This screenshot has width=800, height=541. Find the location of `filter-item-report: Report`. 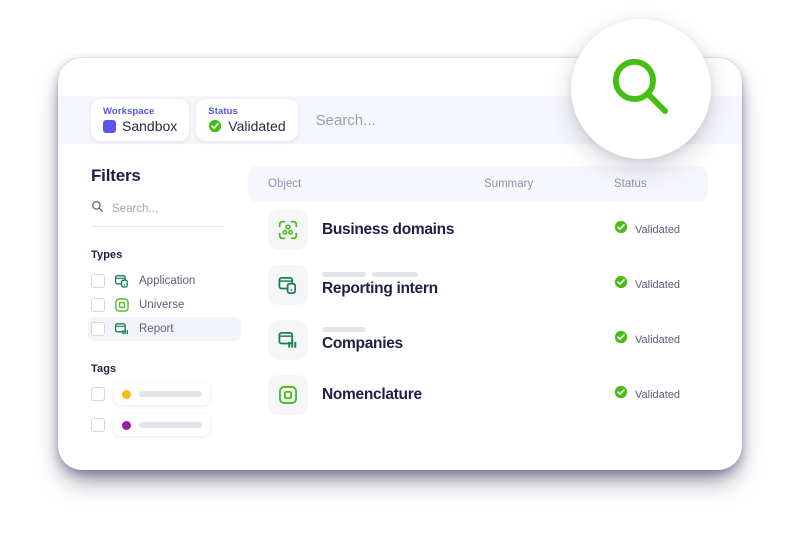

filter-item-report: Report is located at coordinates (164, 329).